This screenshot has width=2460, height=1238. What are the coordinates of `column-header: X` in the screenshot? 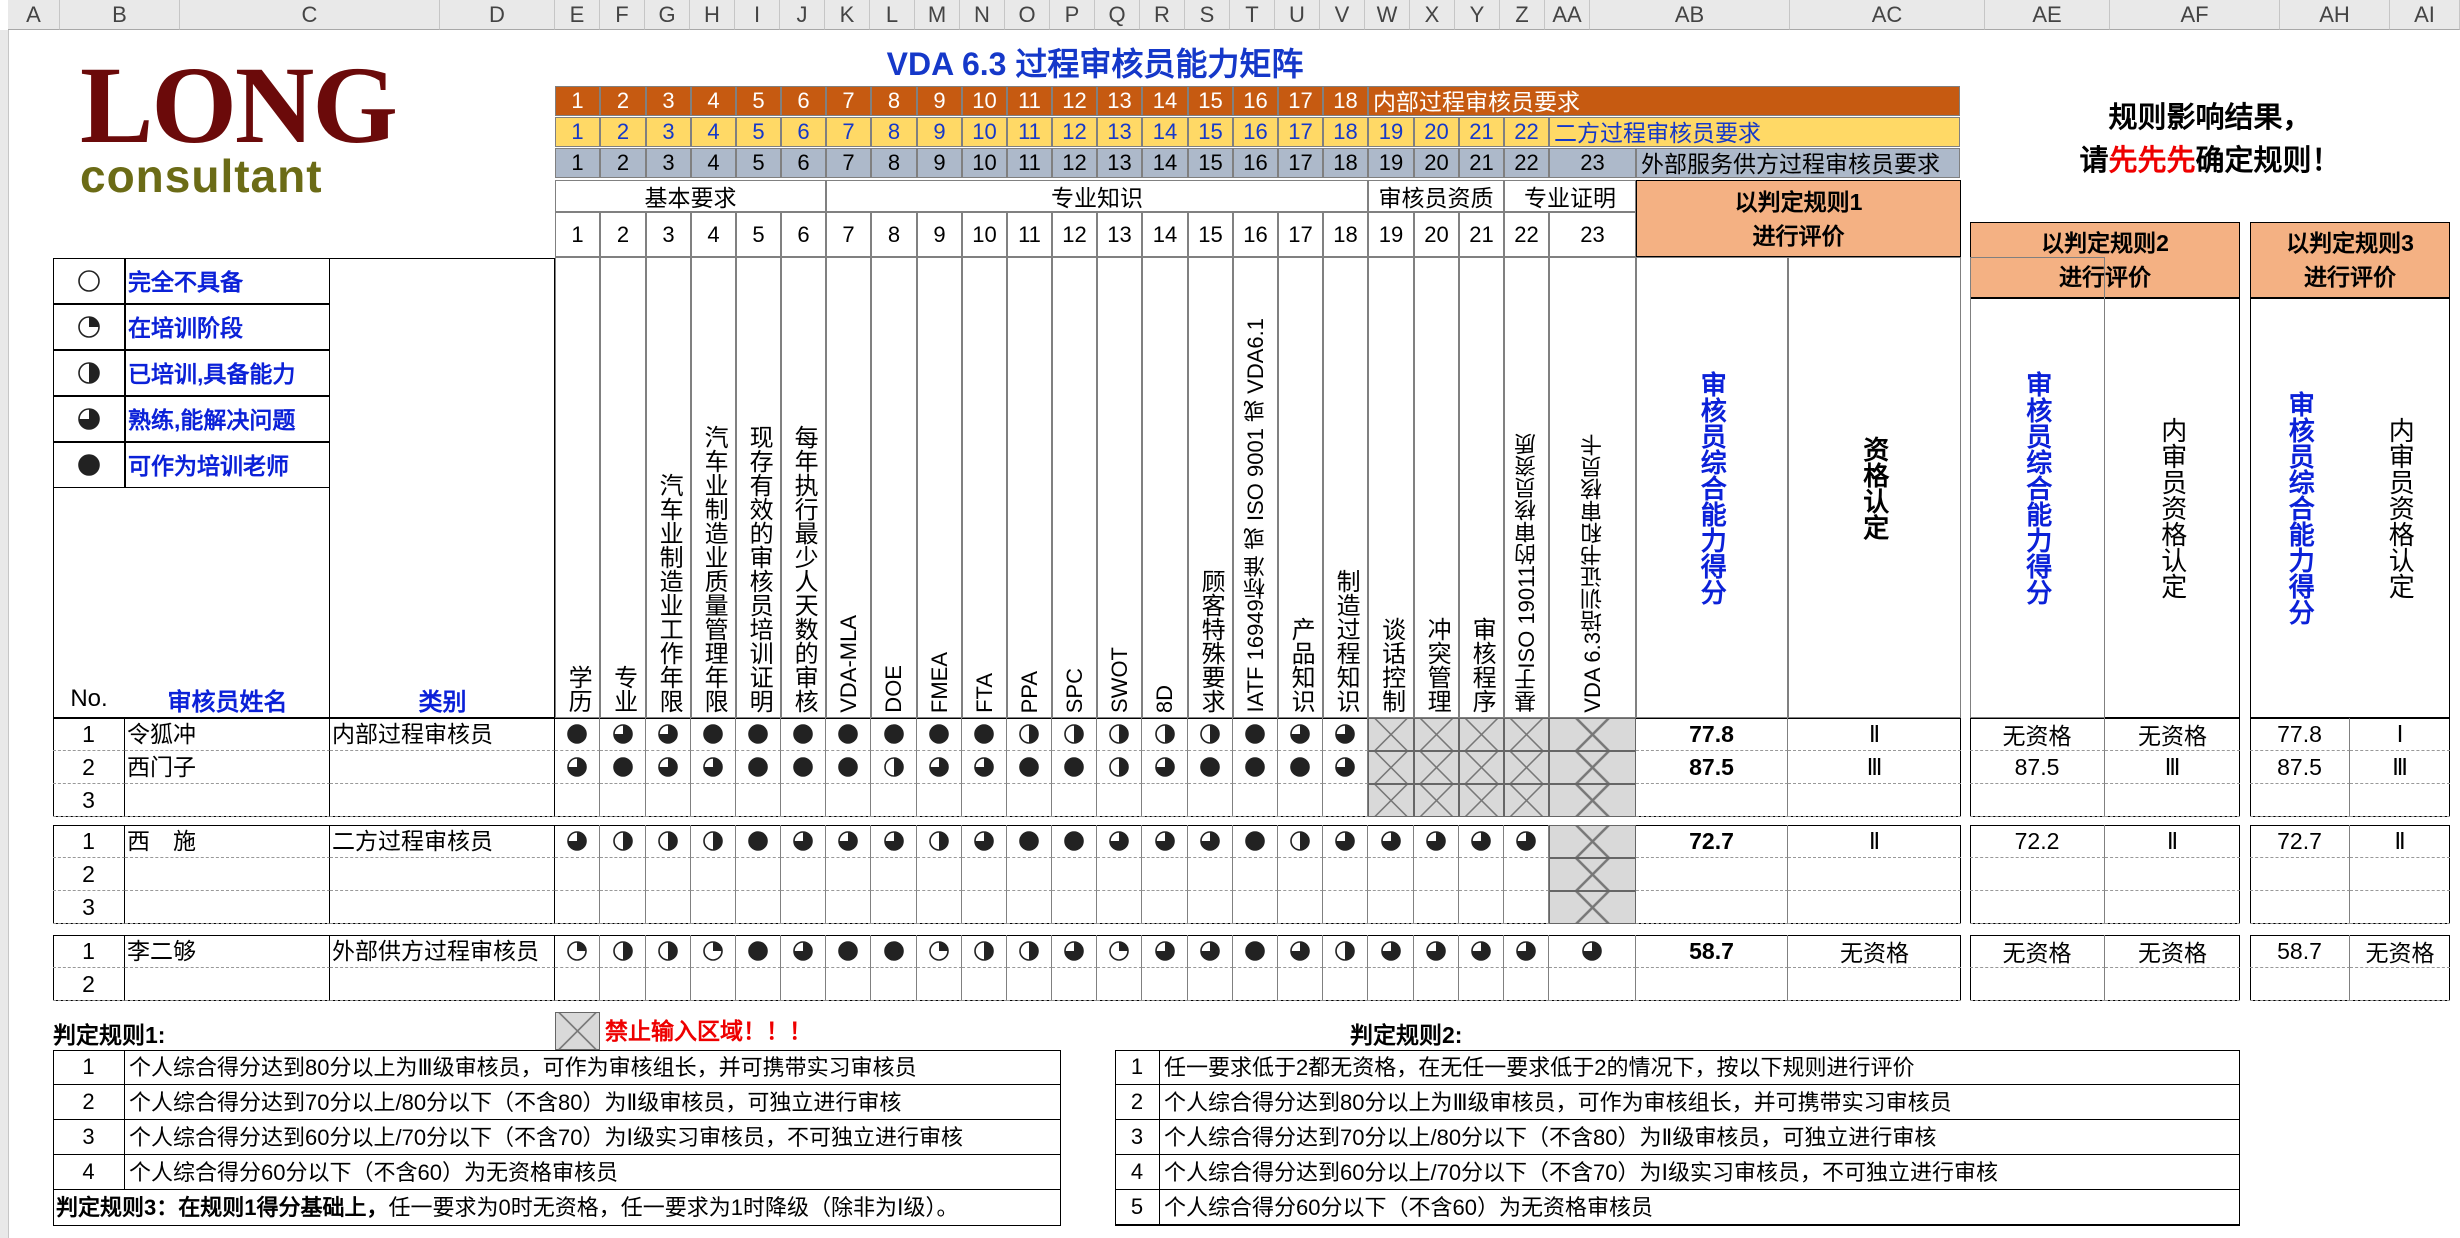 It's located at (1432, 15).